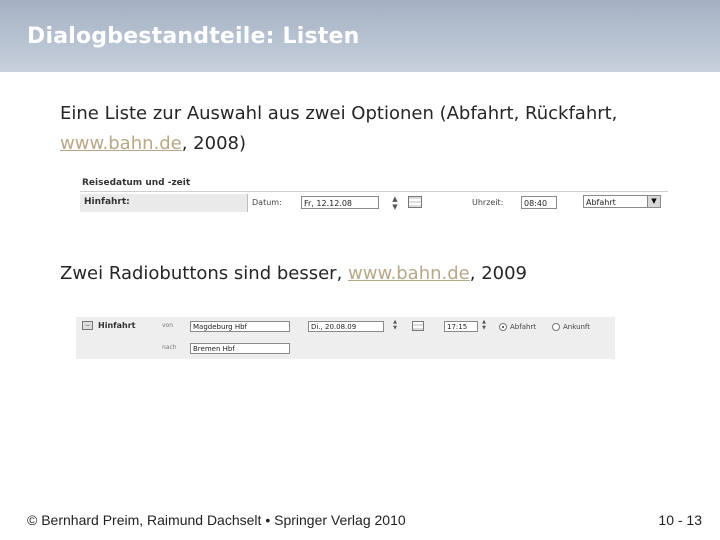  Describe the element at coordinates (488, 202) in the screenshot. I see `time-label: Uhrzeit:` at that location.